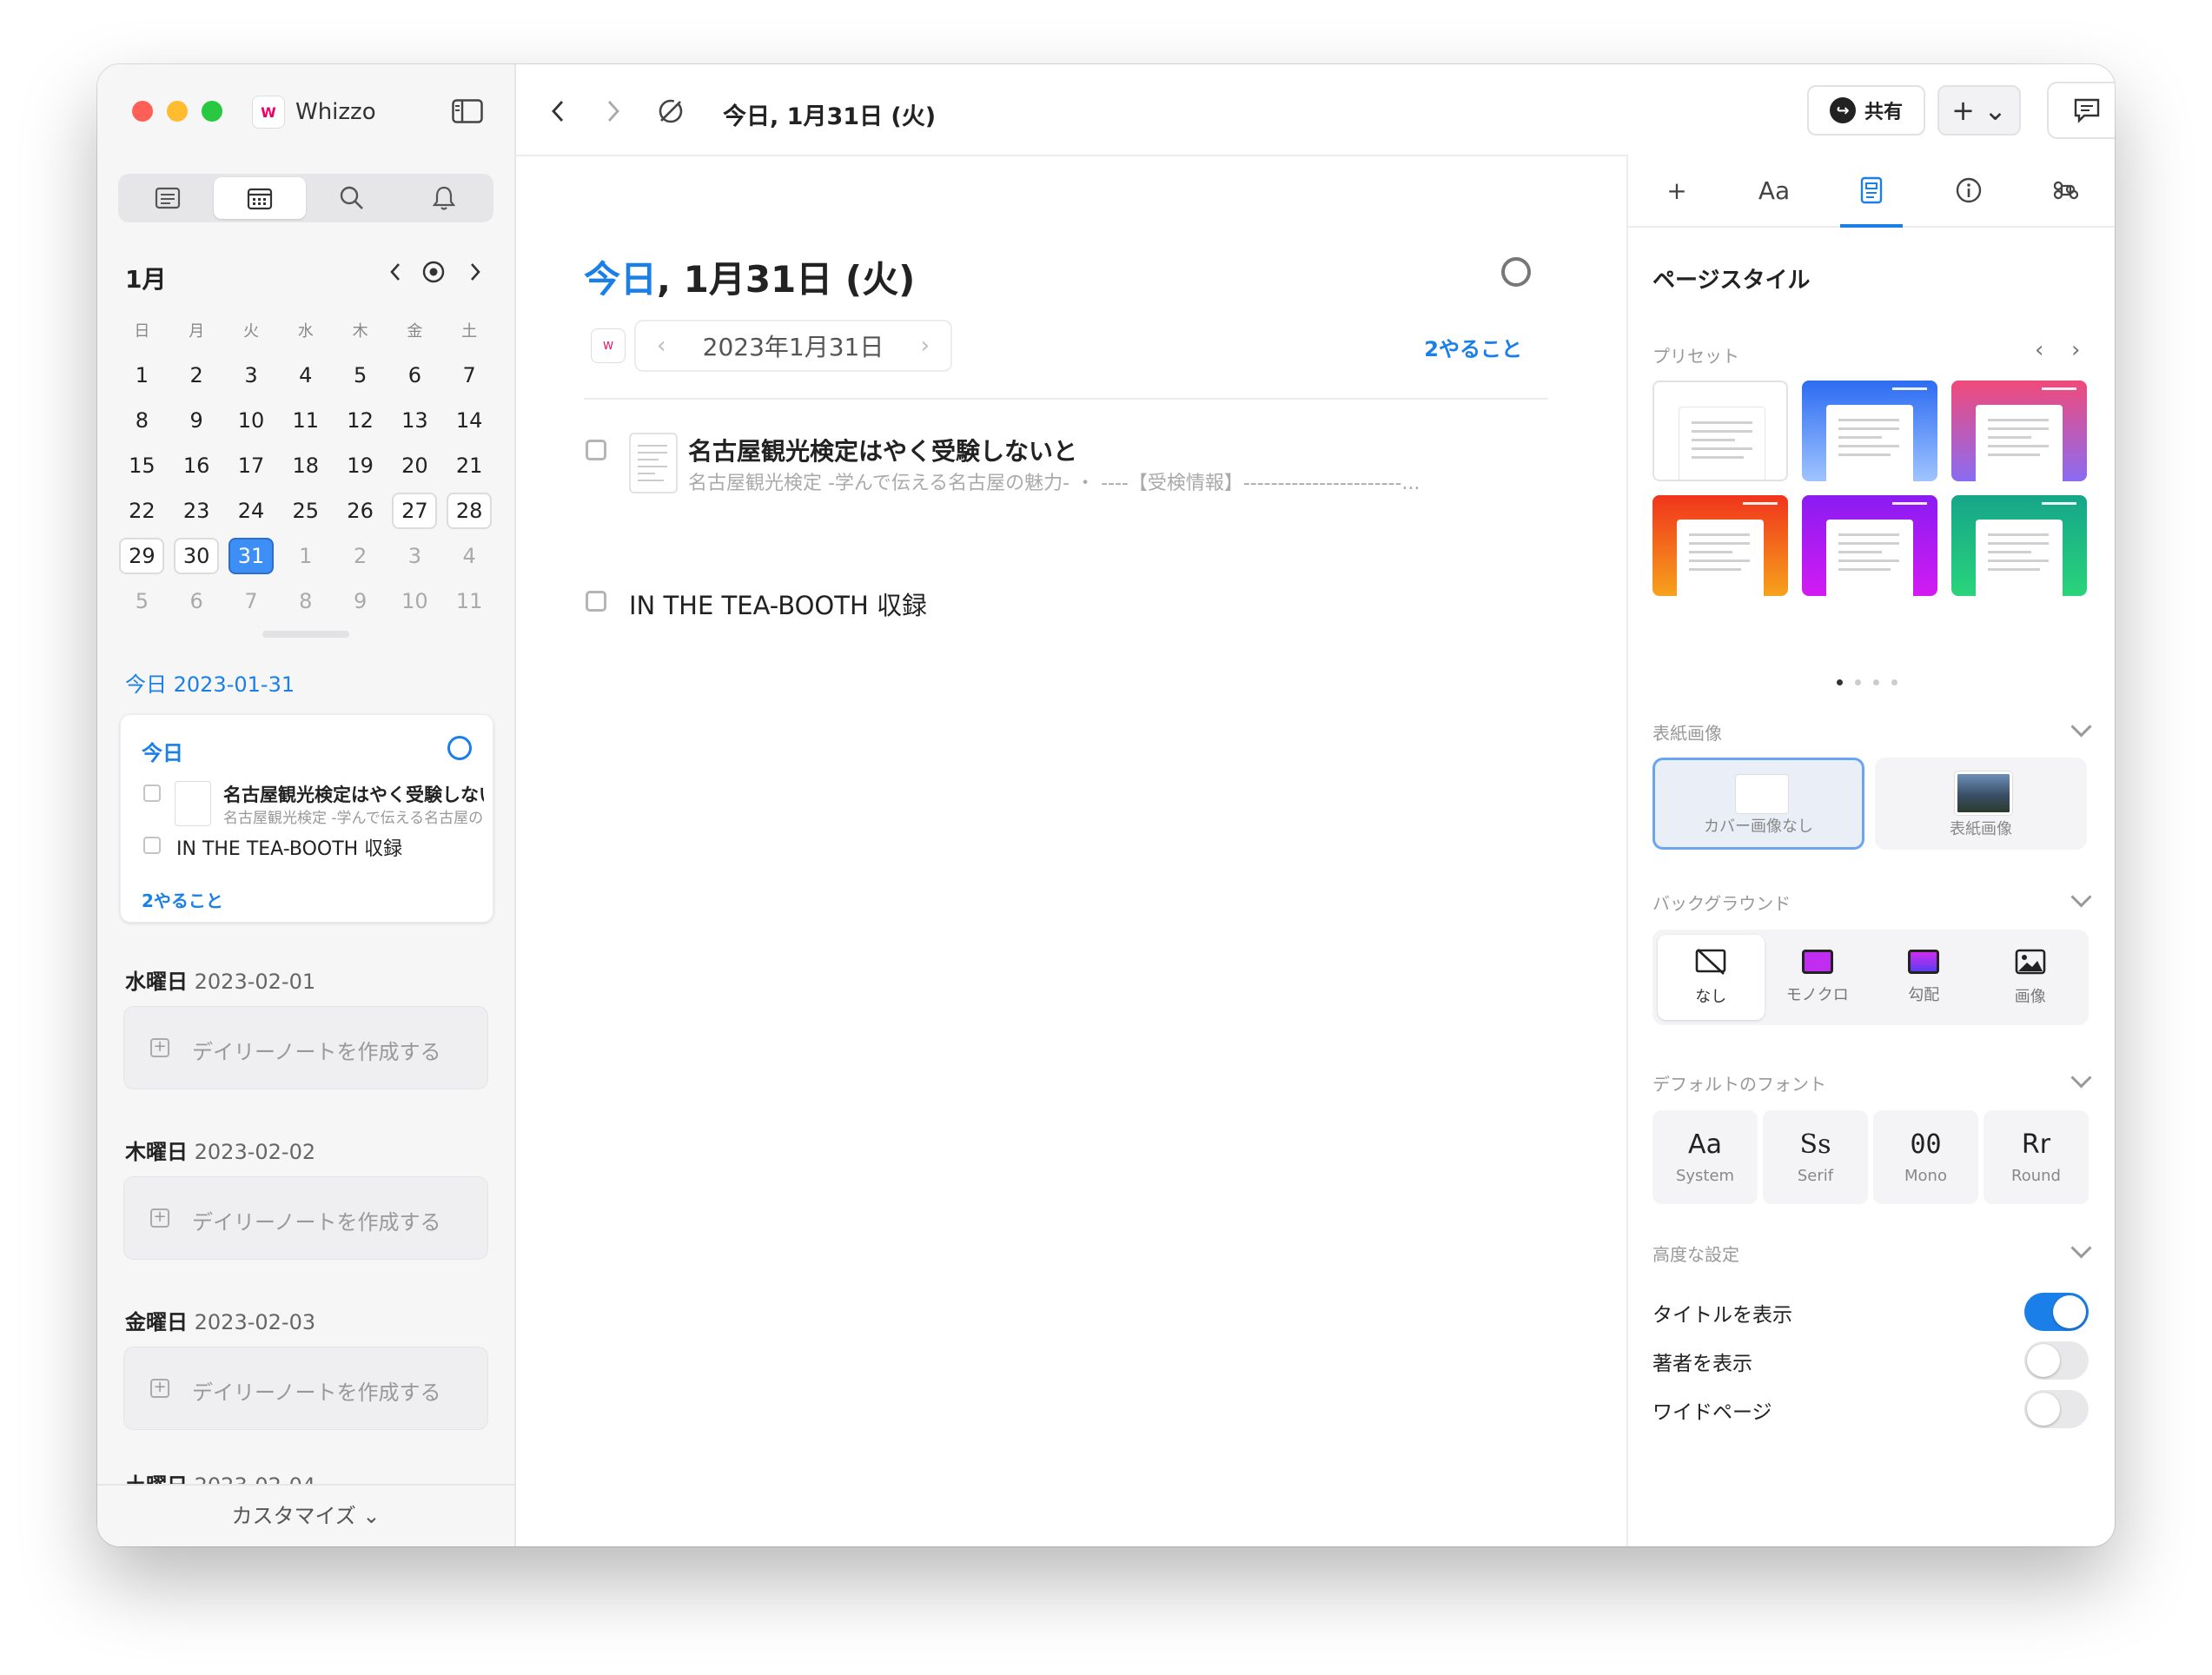 This screenshot has height=1675, width=2212. What do you see at coordinates (469, 601) in the screenshot?
I see `calendar-day: 11` at bounding box center [469, 601].